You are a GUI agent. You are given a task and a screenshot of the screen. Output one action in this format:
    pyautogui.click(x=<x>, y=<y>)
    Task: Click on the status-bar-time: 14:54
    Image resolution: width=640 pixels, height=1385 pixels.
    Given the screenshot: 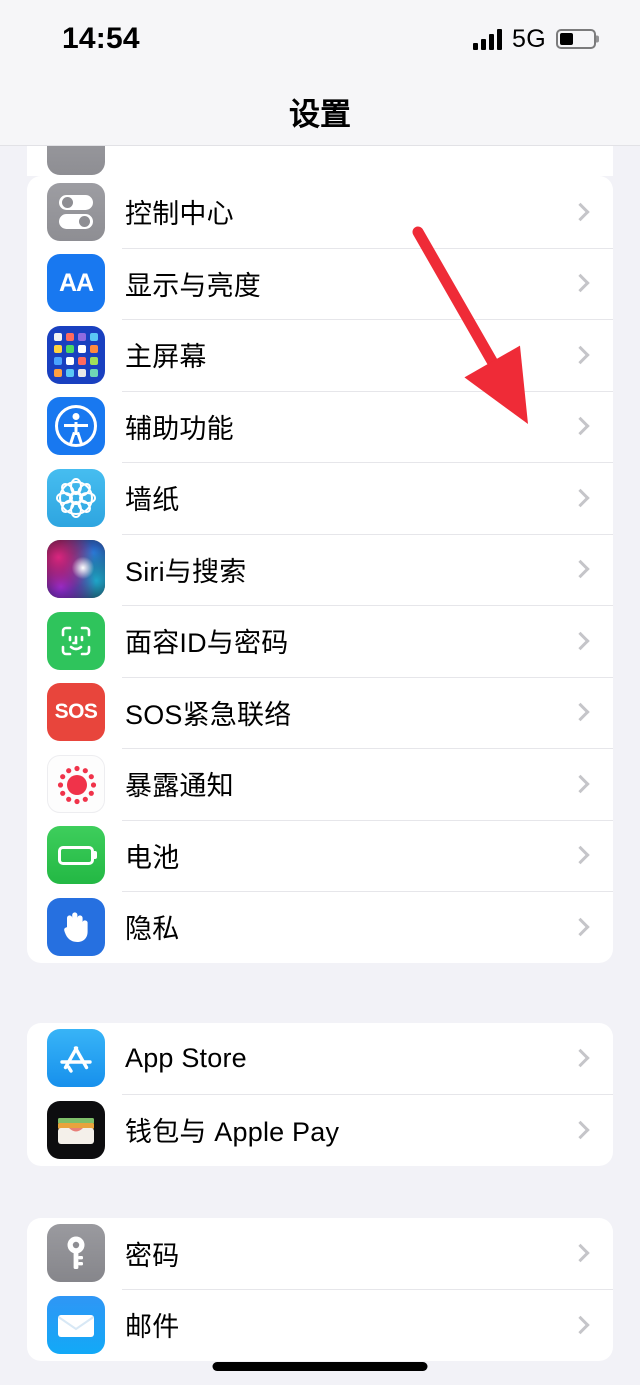 What is the action you would take?
    pyautogui.click(x=101, y=38)
    